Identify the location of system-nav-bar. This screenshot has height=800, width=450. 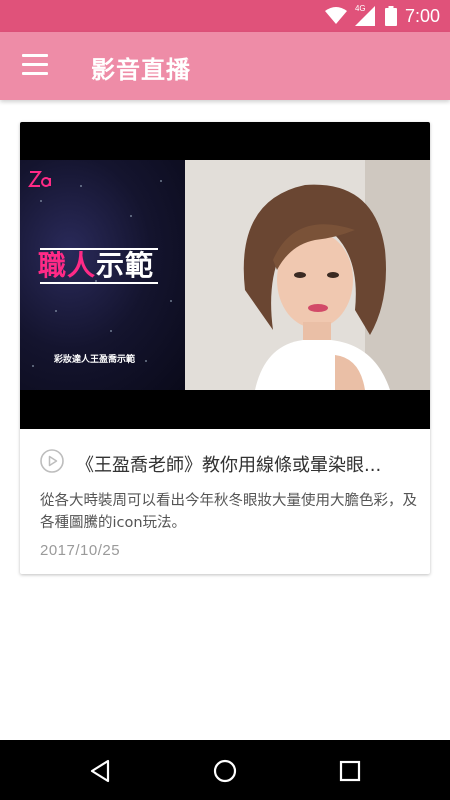
(225, 770).